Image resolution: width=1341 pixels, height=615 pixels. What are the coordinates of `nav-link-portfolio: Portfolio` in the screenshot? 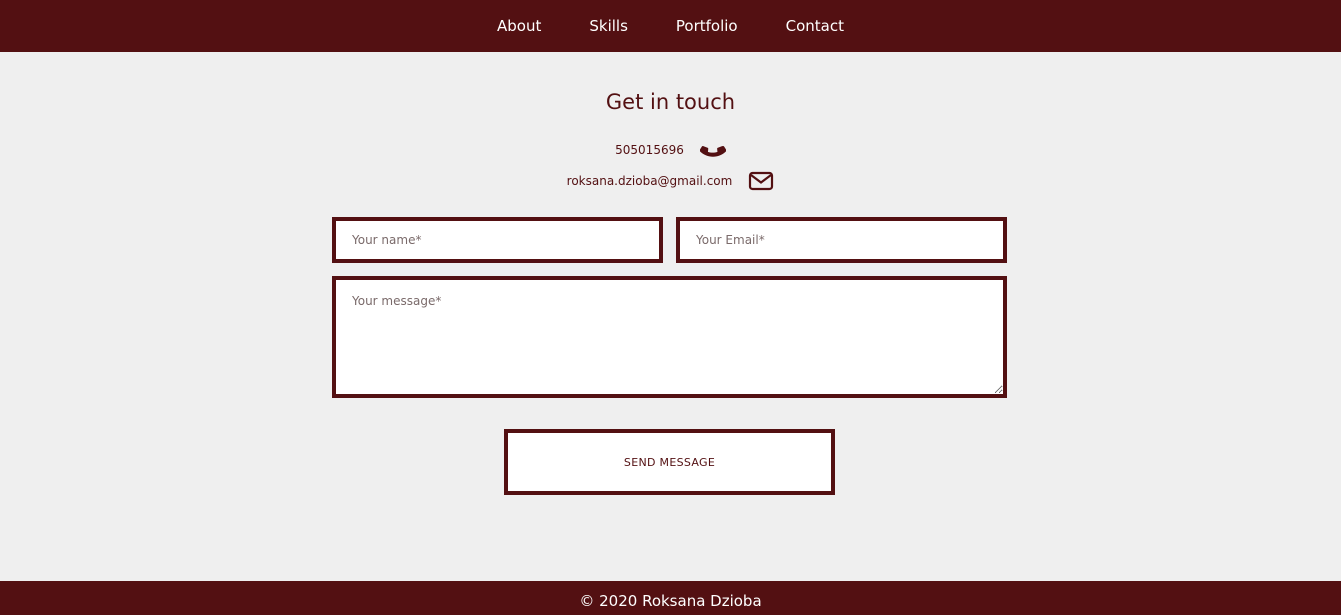 It's located at (707, 26).